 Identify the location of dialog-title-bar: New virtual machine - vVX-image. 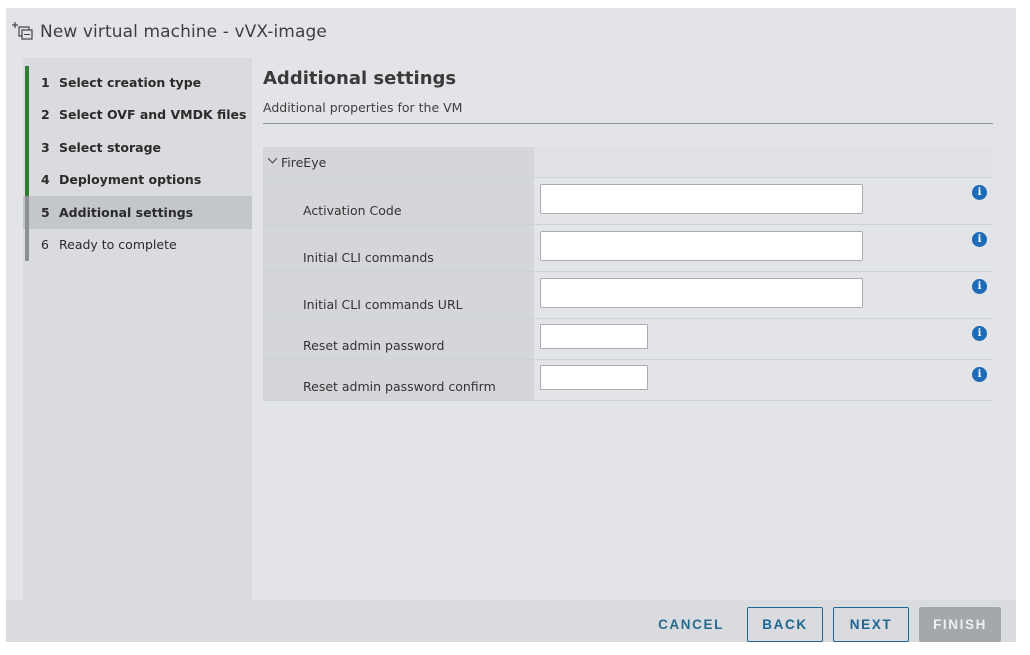
(511, 32).